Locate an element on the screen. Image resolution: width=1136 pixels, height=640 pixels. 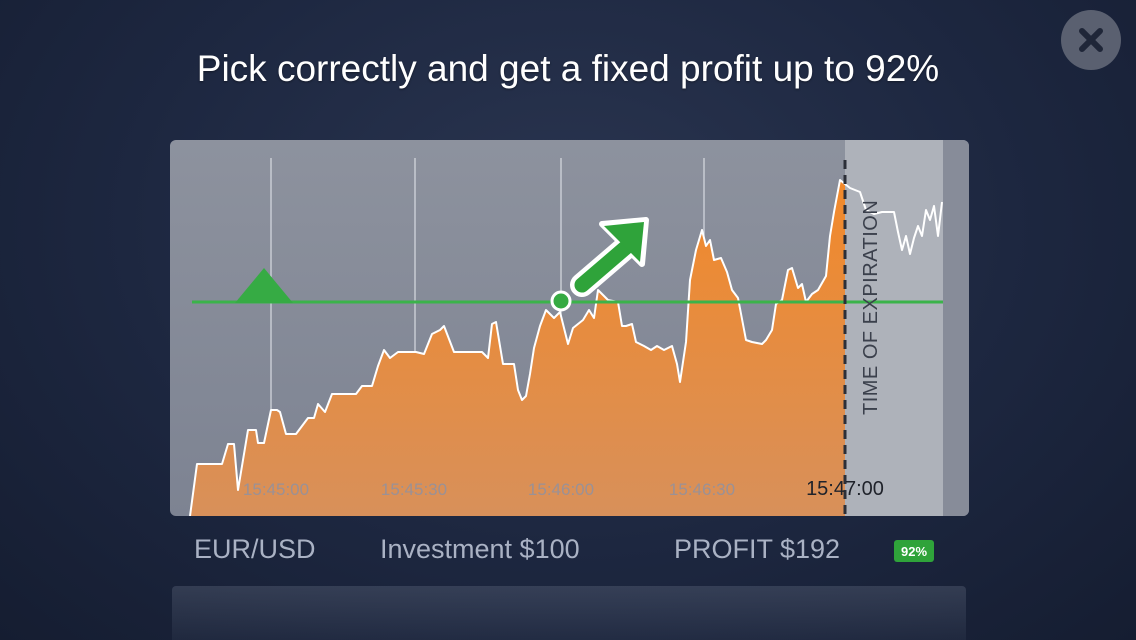
profit-percent-badge: 92% is located at coordinates (914, 551).